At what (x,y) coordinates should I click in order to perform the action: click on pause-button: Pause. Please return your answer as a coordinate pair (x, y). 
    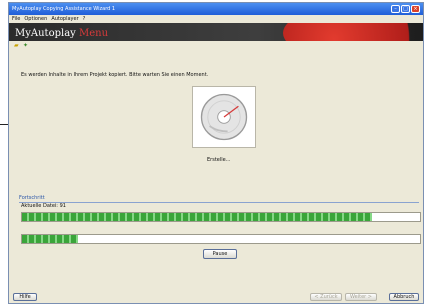
    Looking at the image, I should click on (220, 254).